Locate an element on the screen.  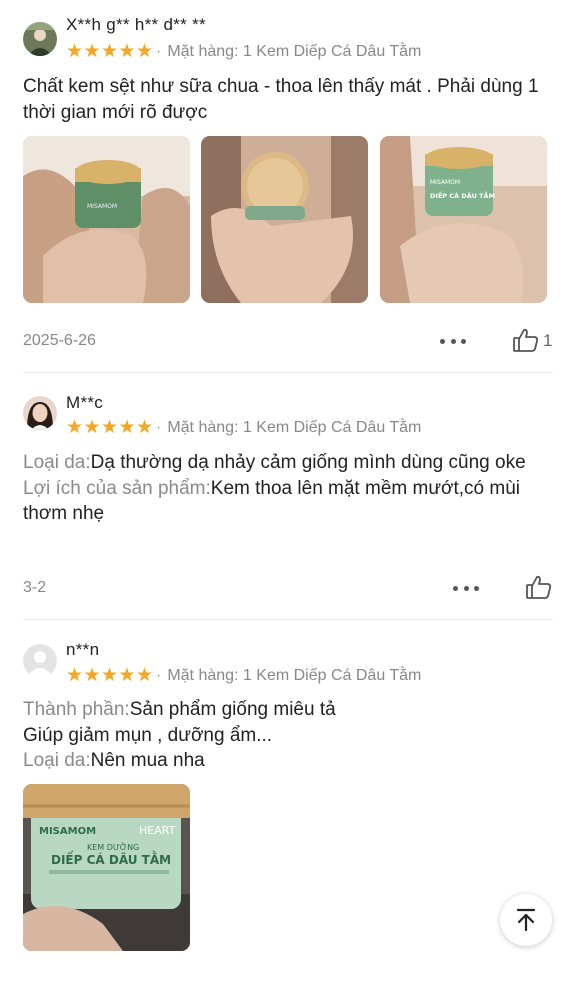
username: X**h g** h** d** ** is located at coordinates (136, 24).